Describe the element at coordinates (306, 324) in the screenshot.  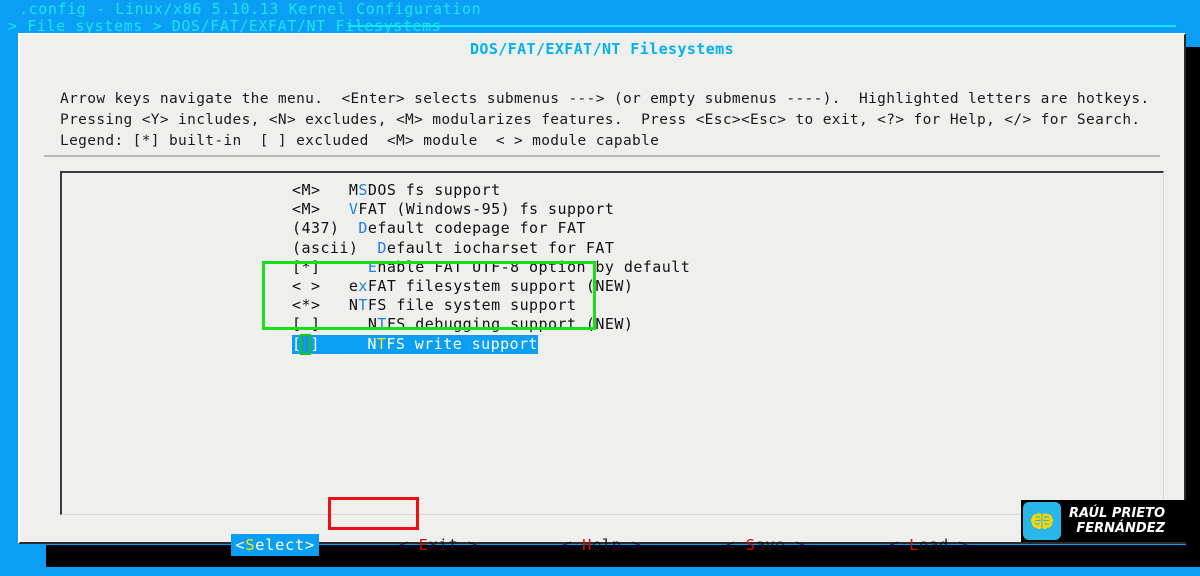
I see `menu-item-state: [ ]` at that location.